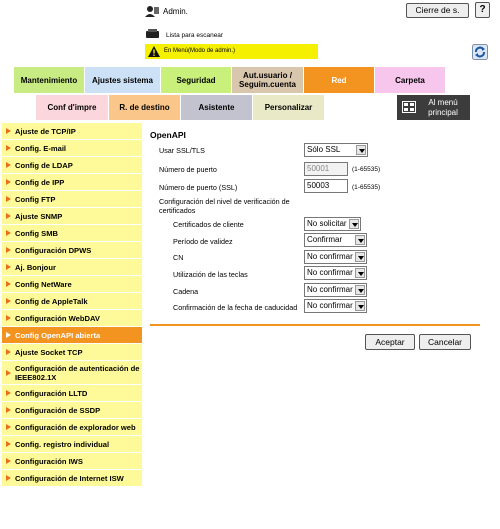 The width and height of the screenshot is (500, 529). Describe the element at coordinates (288, 107) in the screenshot. I see `tab-personalizar: Personalizar` at that location.